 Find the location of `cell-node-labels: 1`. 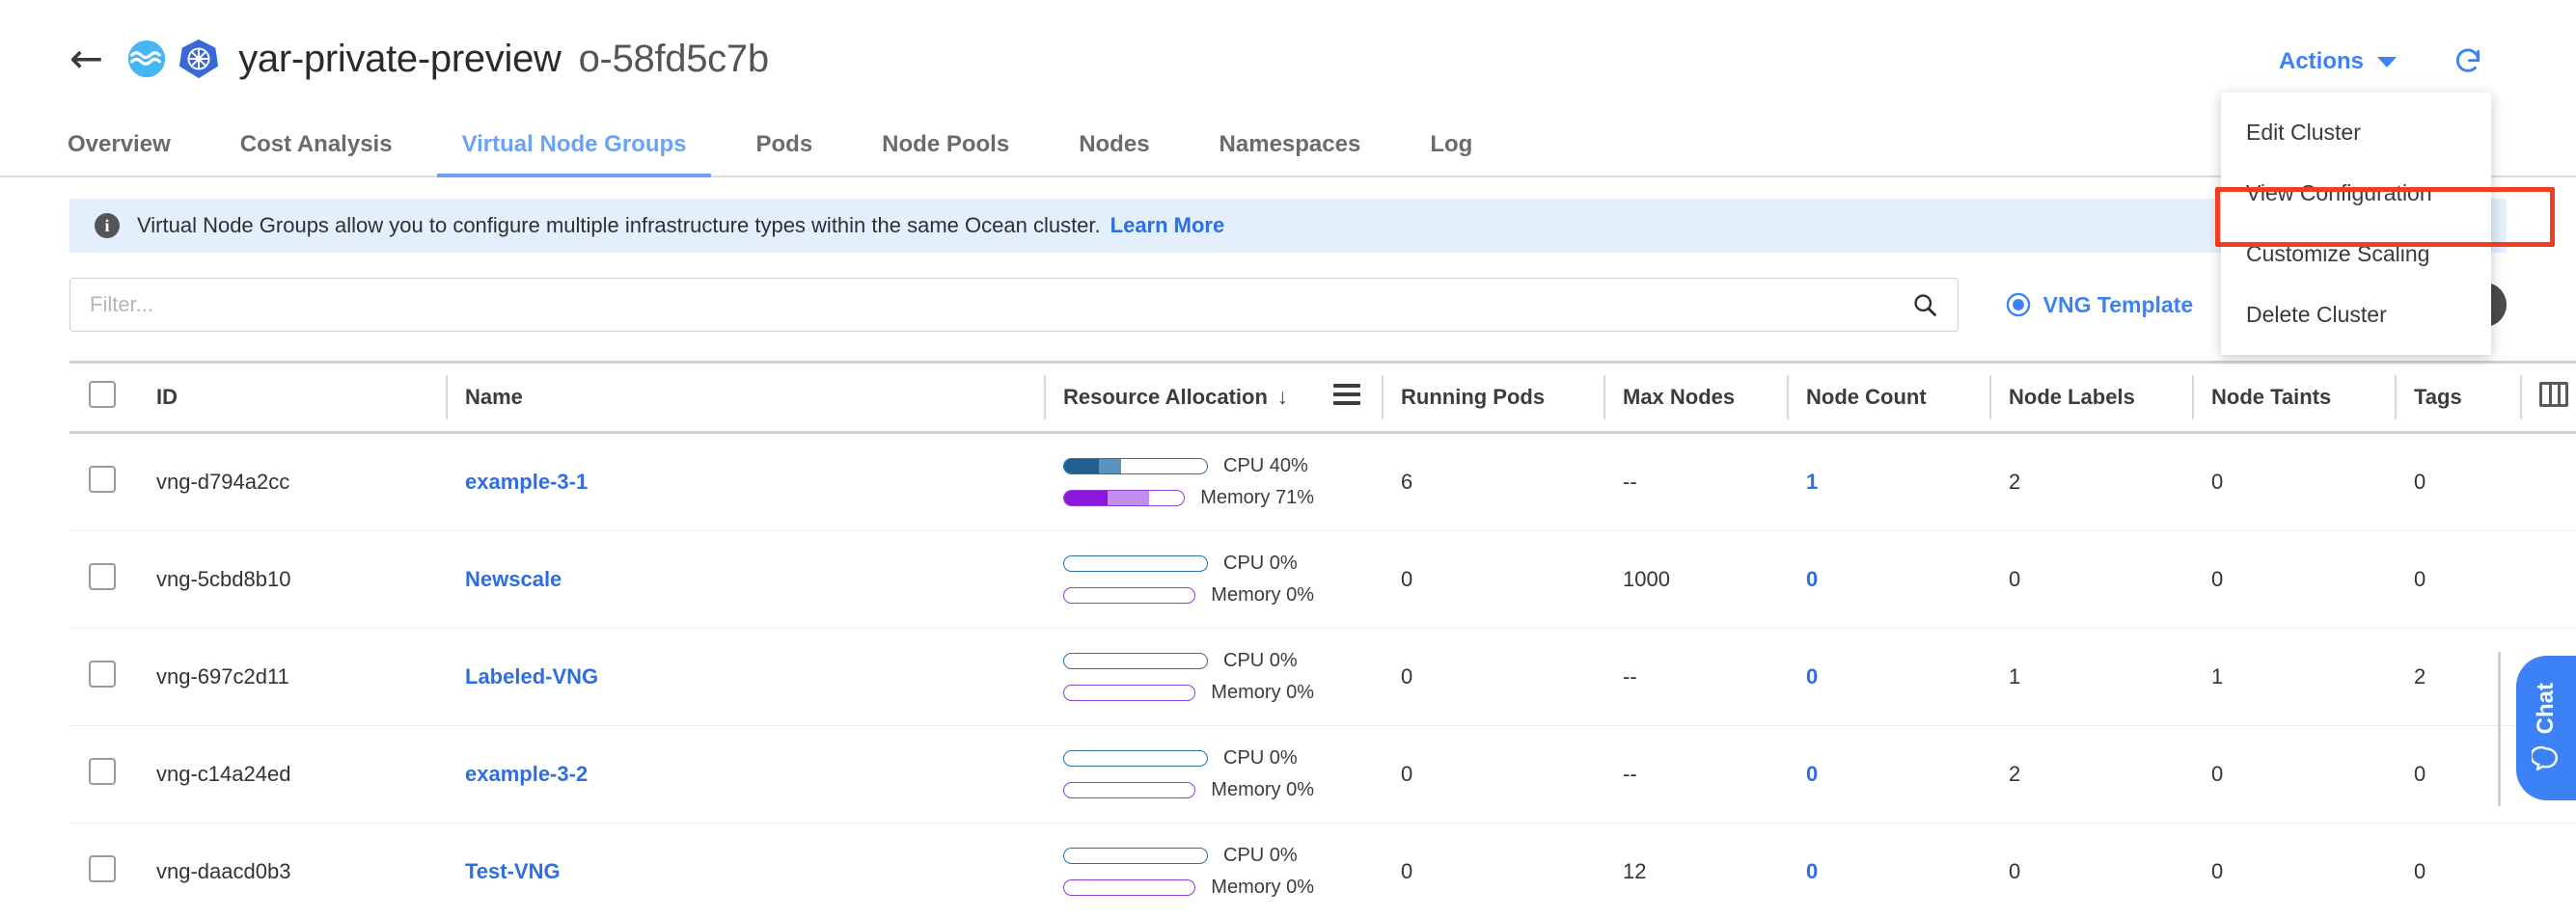

cell-node-labels: 1 is located at coordinates (2090, 677).